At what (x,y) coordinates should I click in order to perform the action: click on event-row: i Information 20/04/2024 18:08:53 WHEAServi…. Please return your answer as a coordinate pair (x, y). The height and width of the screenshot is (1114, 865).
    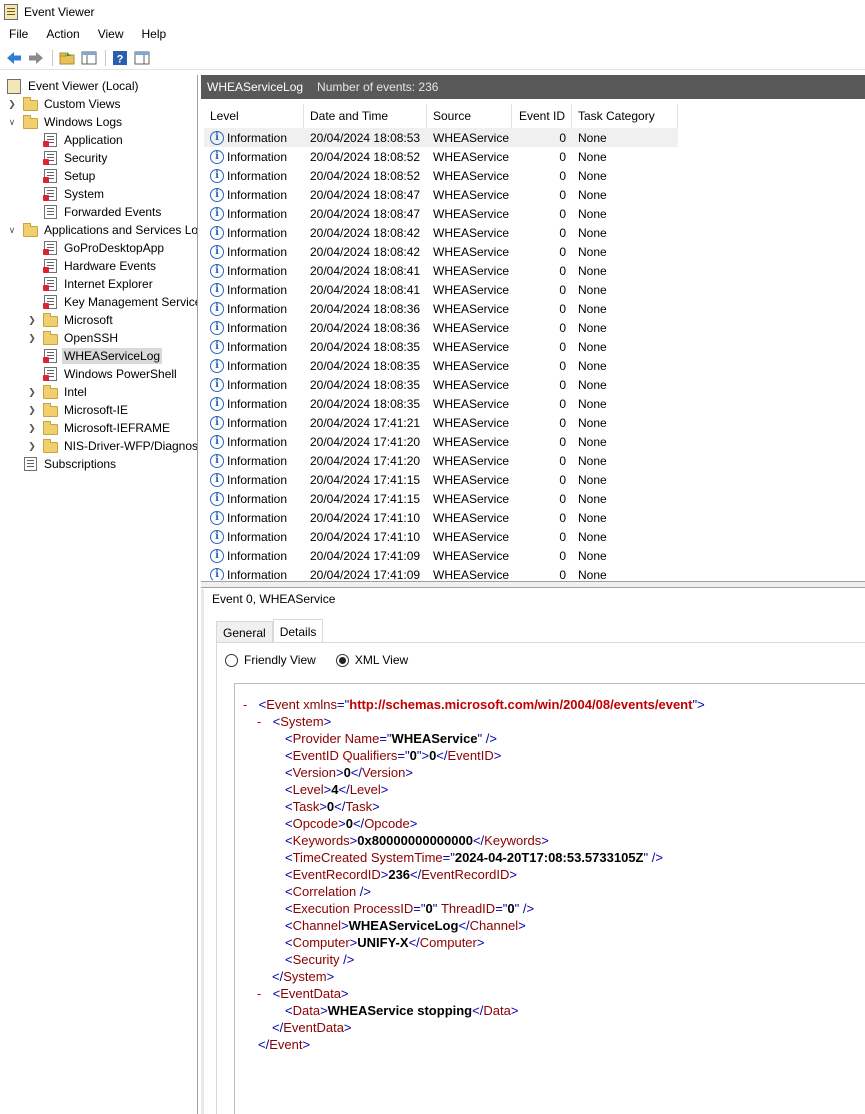
    Looking at the image, I should click on (441, 137).